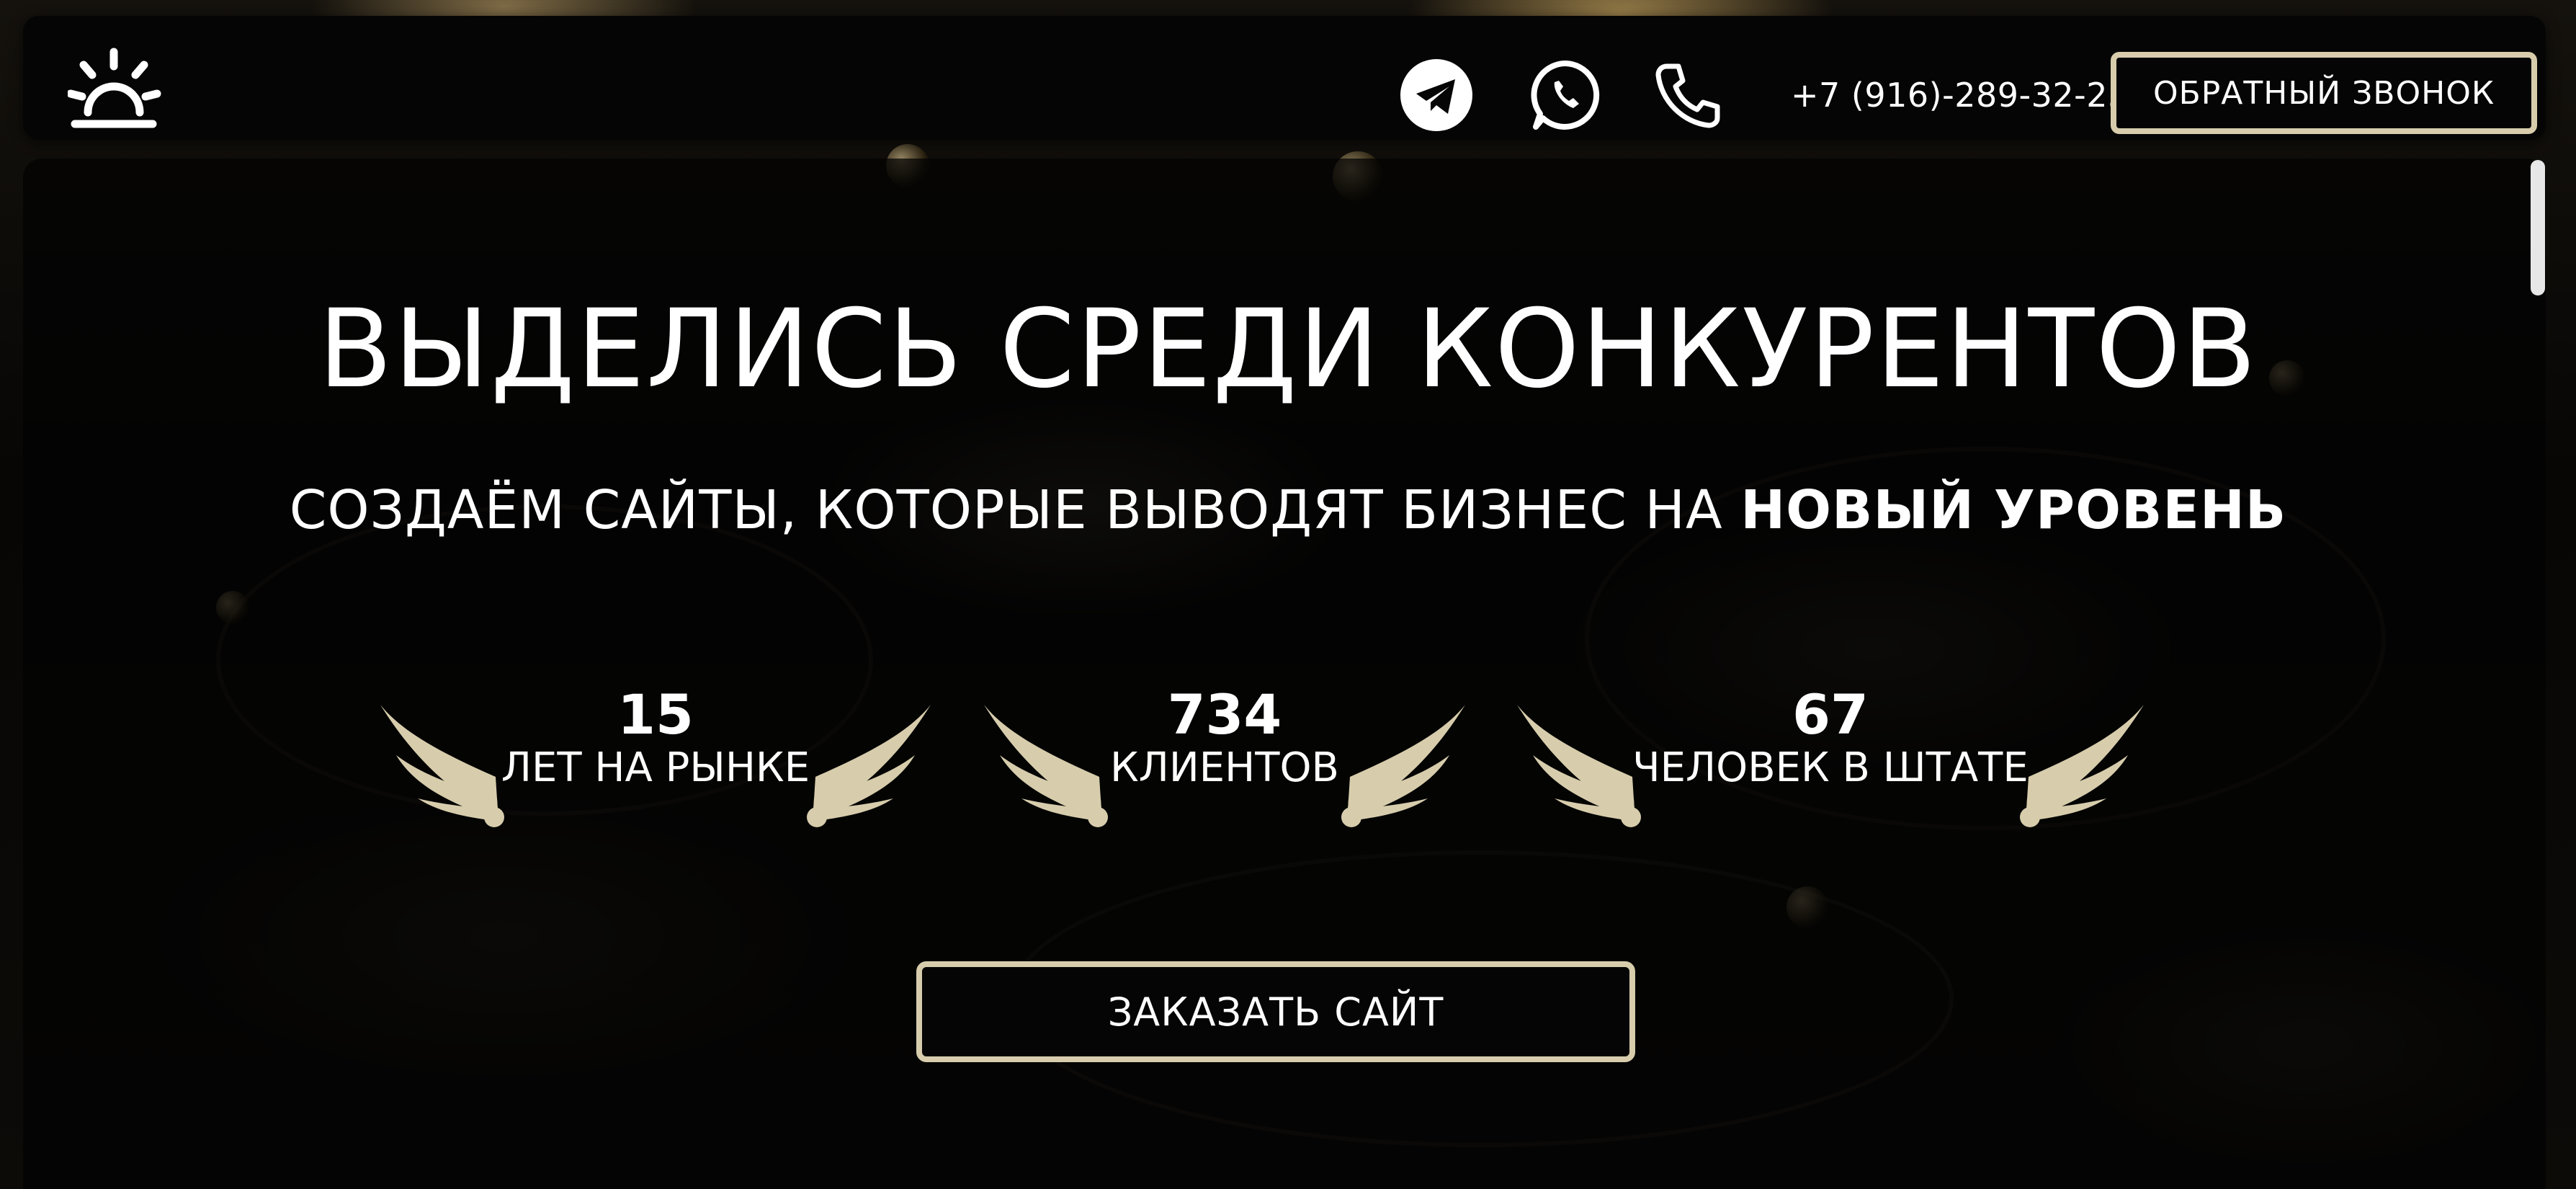 Image resolution: width=2576 pixels, height=1189 pixels. Describe the element at coordinates (1224, 757) in the screenshot. I see `stat-clients: 734 КЛИЕНТОВ` at that location.